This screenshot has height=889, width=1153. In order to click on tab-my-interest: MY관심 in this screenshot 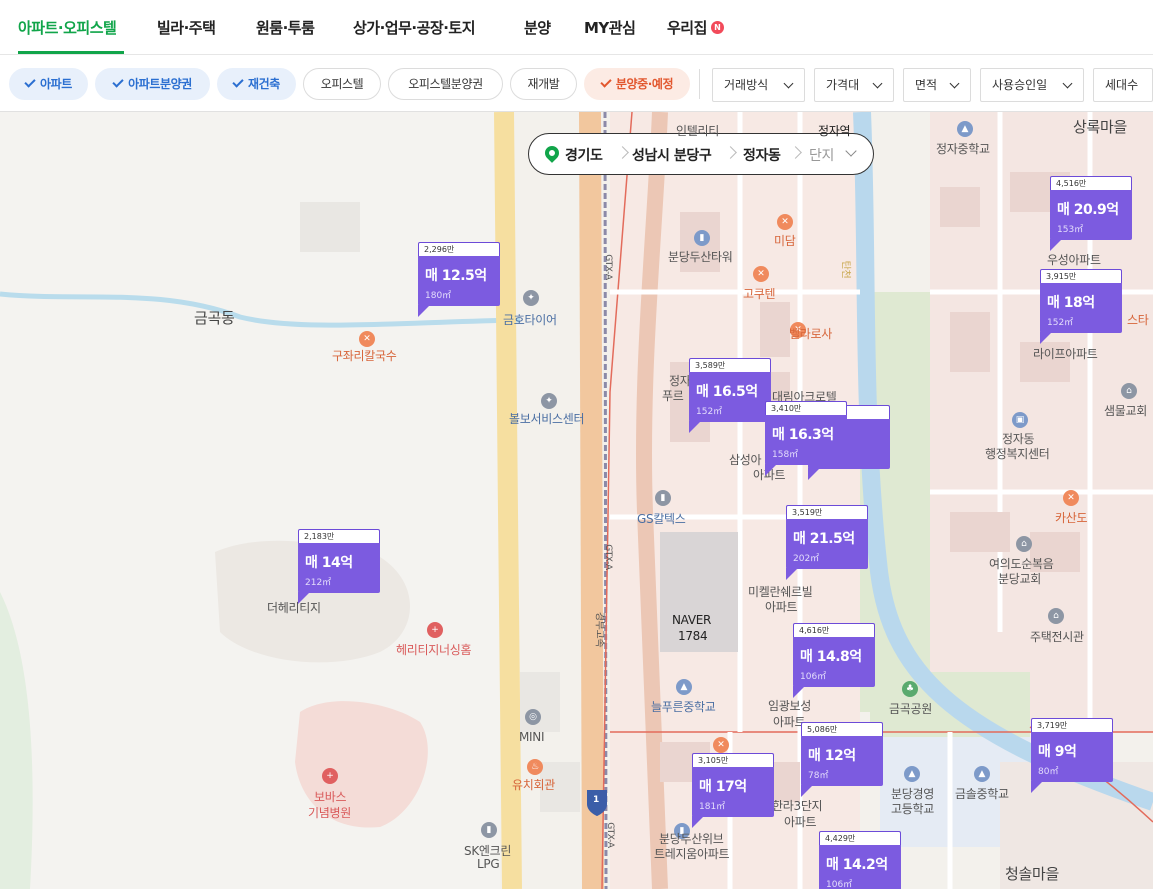, I will do `click(610, 27)`.